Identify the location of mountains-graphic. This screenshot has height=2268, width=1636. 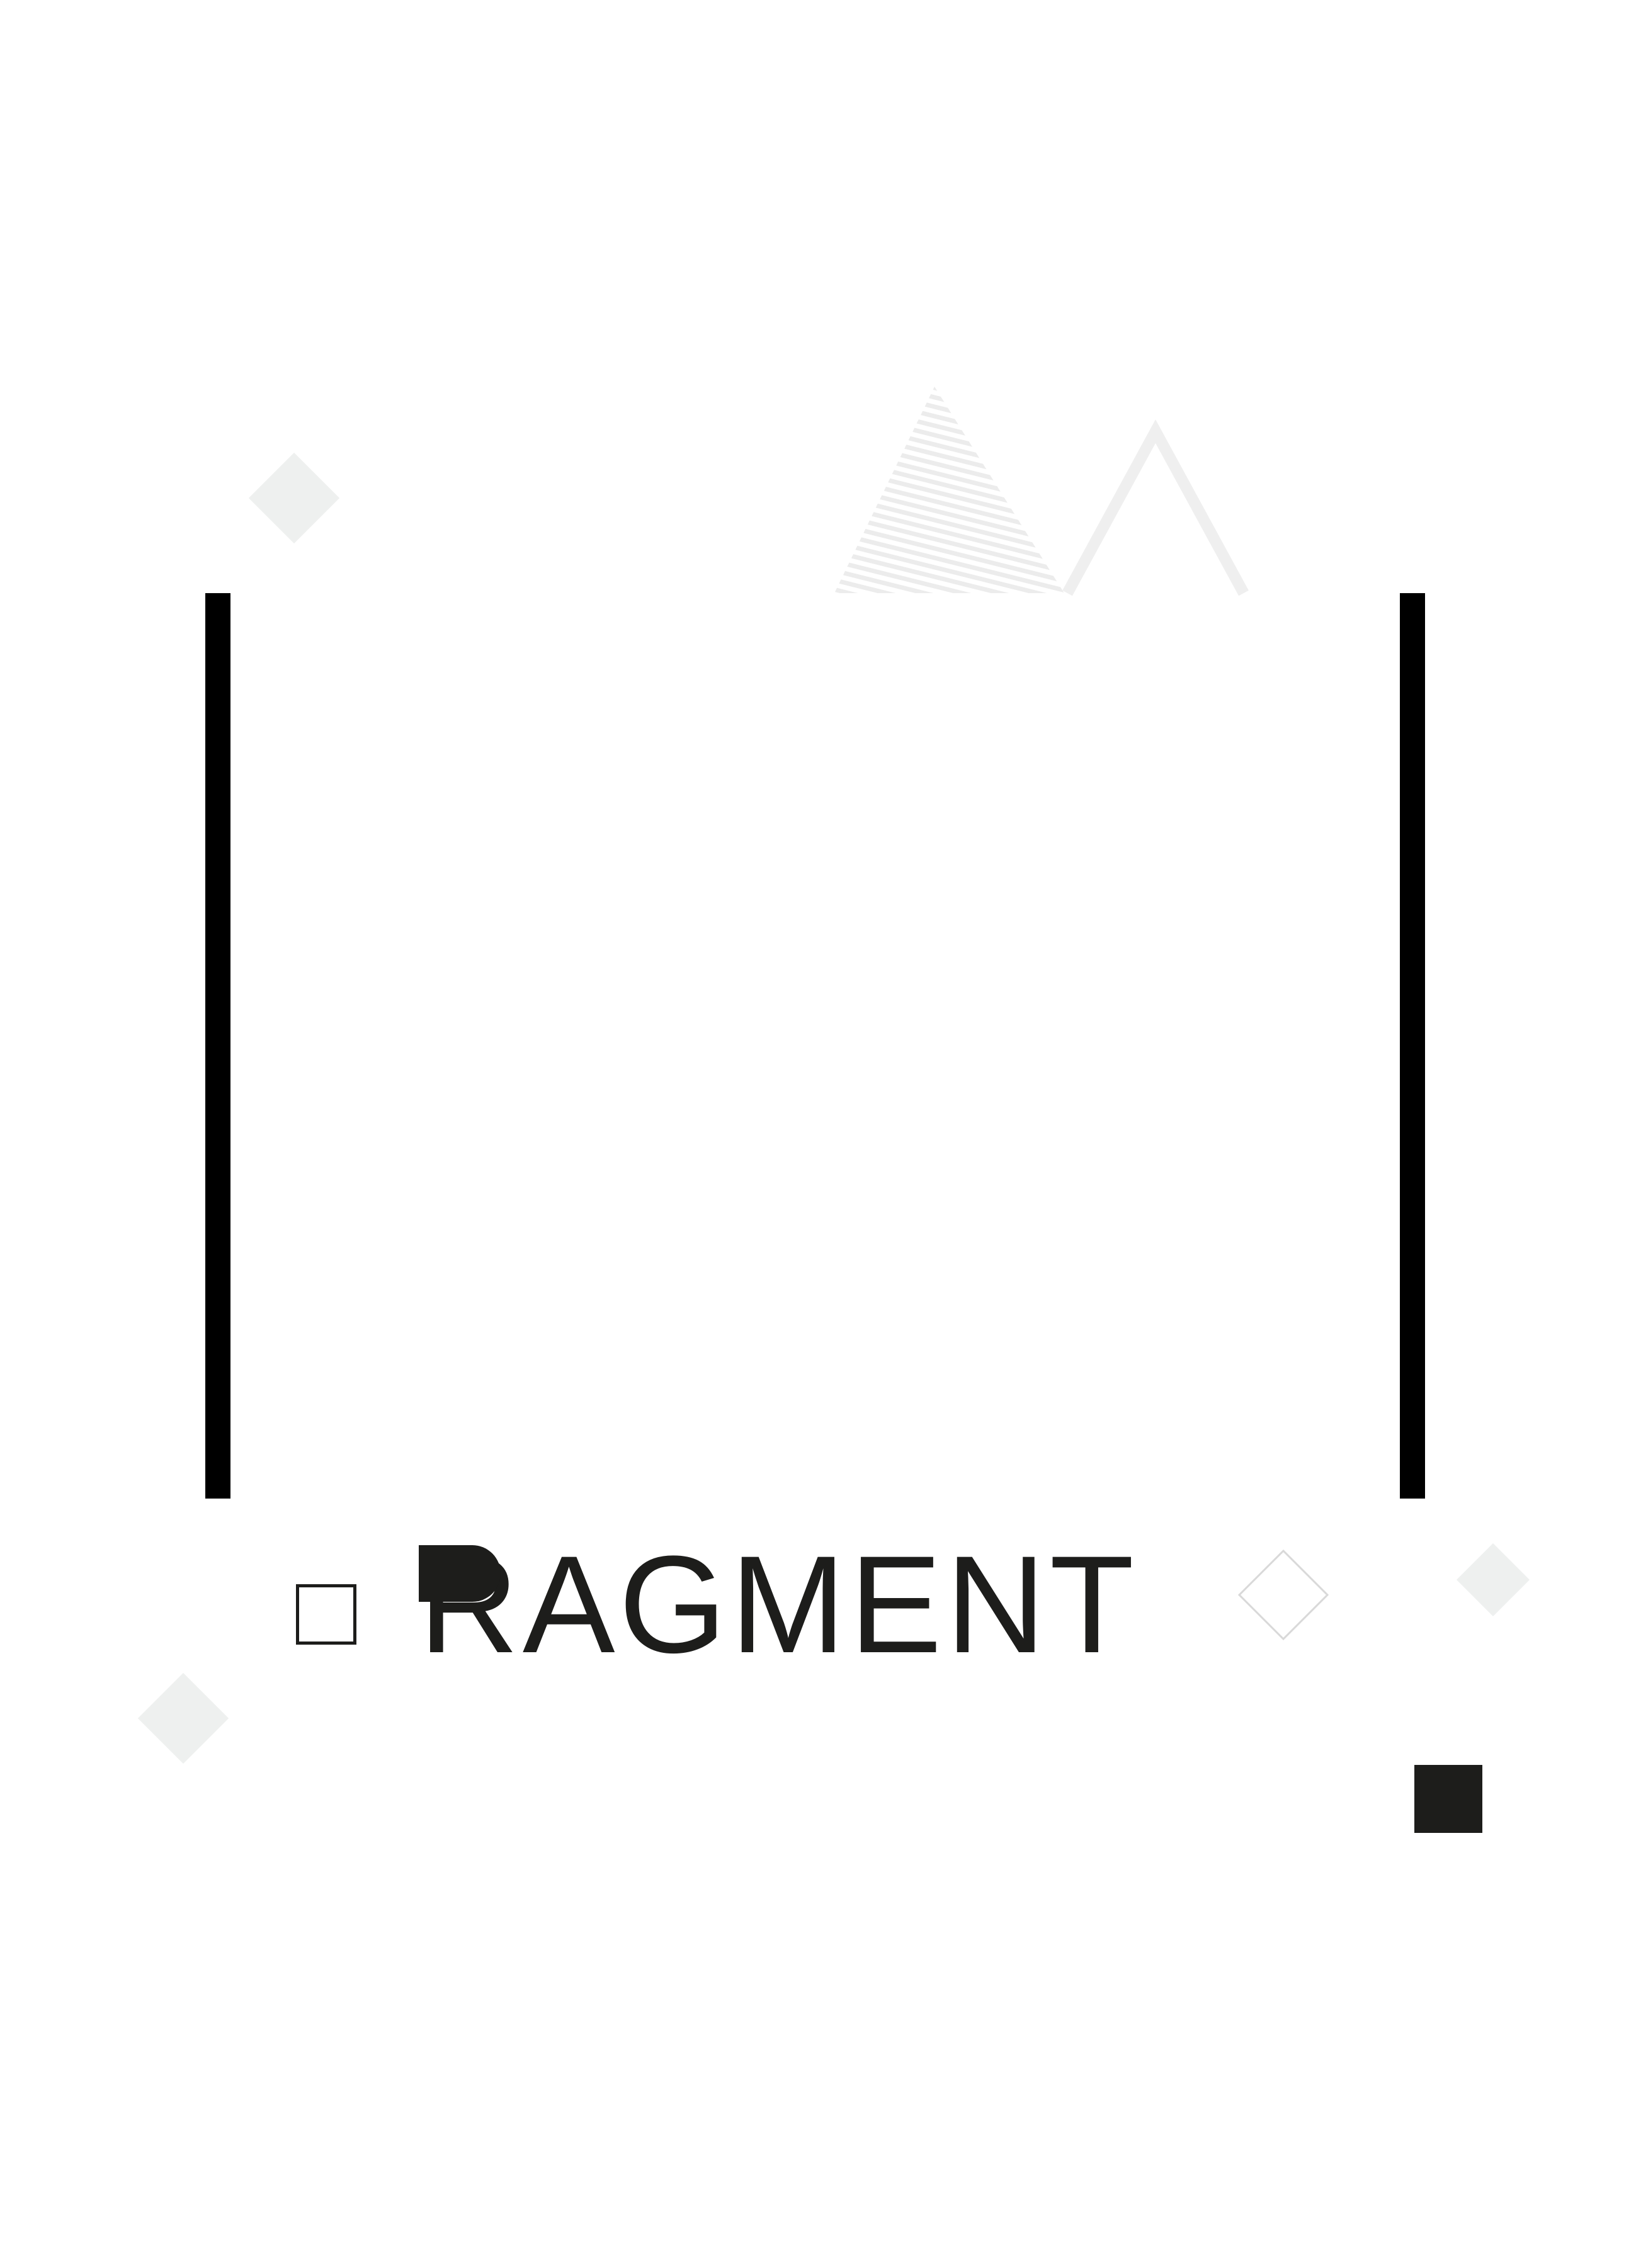
(1041, 492).